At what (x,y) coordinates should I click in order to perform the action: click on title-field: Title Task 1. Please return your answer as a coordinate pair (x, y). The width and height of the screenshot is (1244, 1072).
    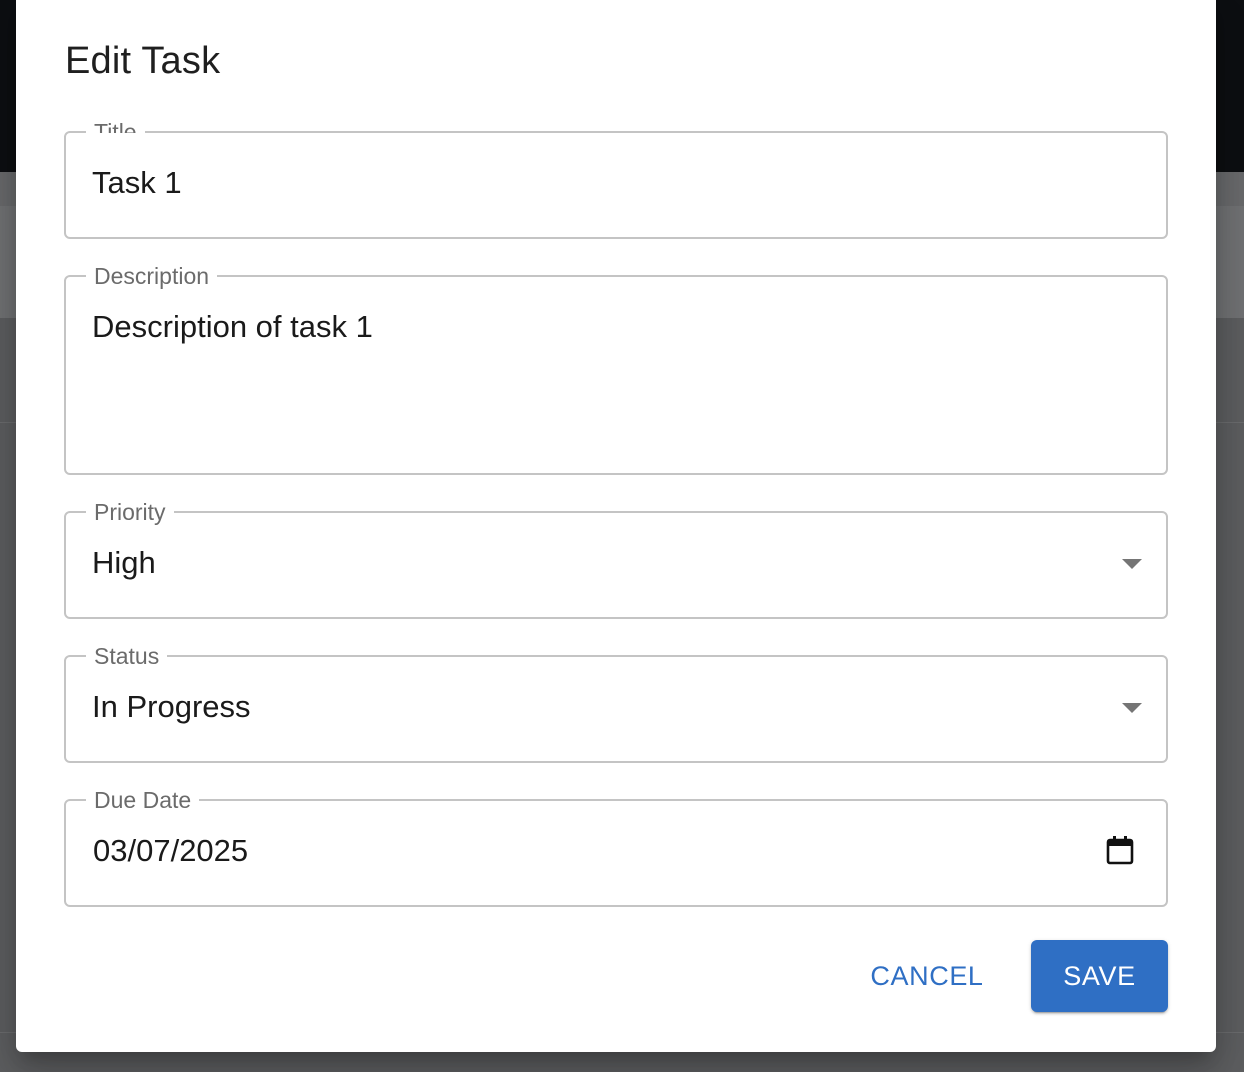
    Looking at the image, I should click on (616, 179).